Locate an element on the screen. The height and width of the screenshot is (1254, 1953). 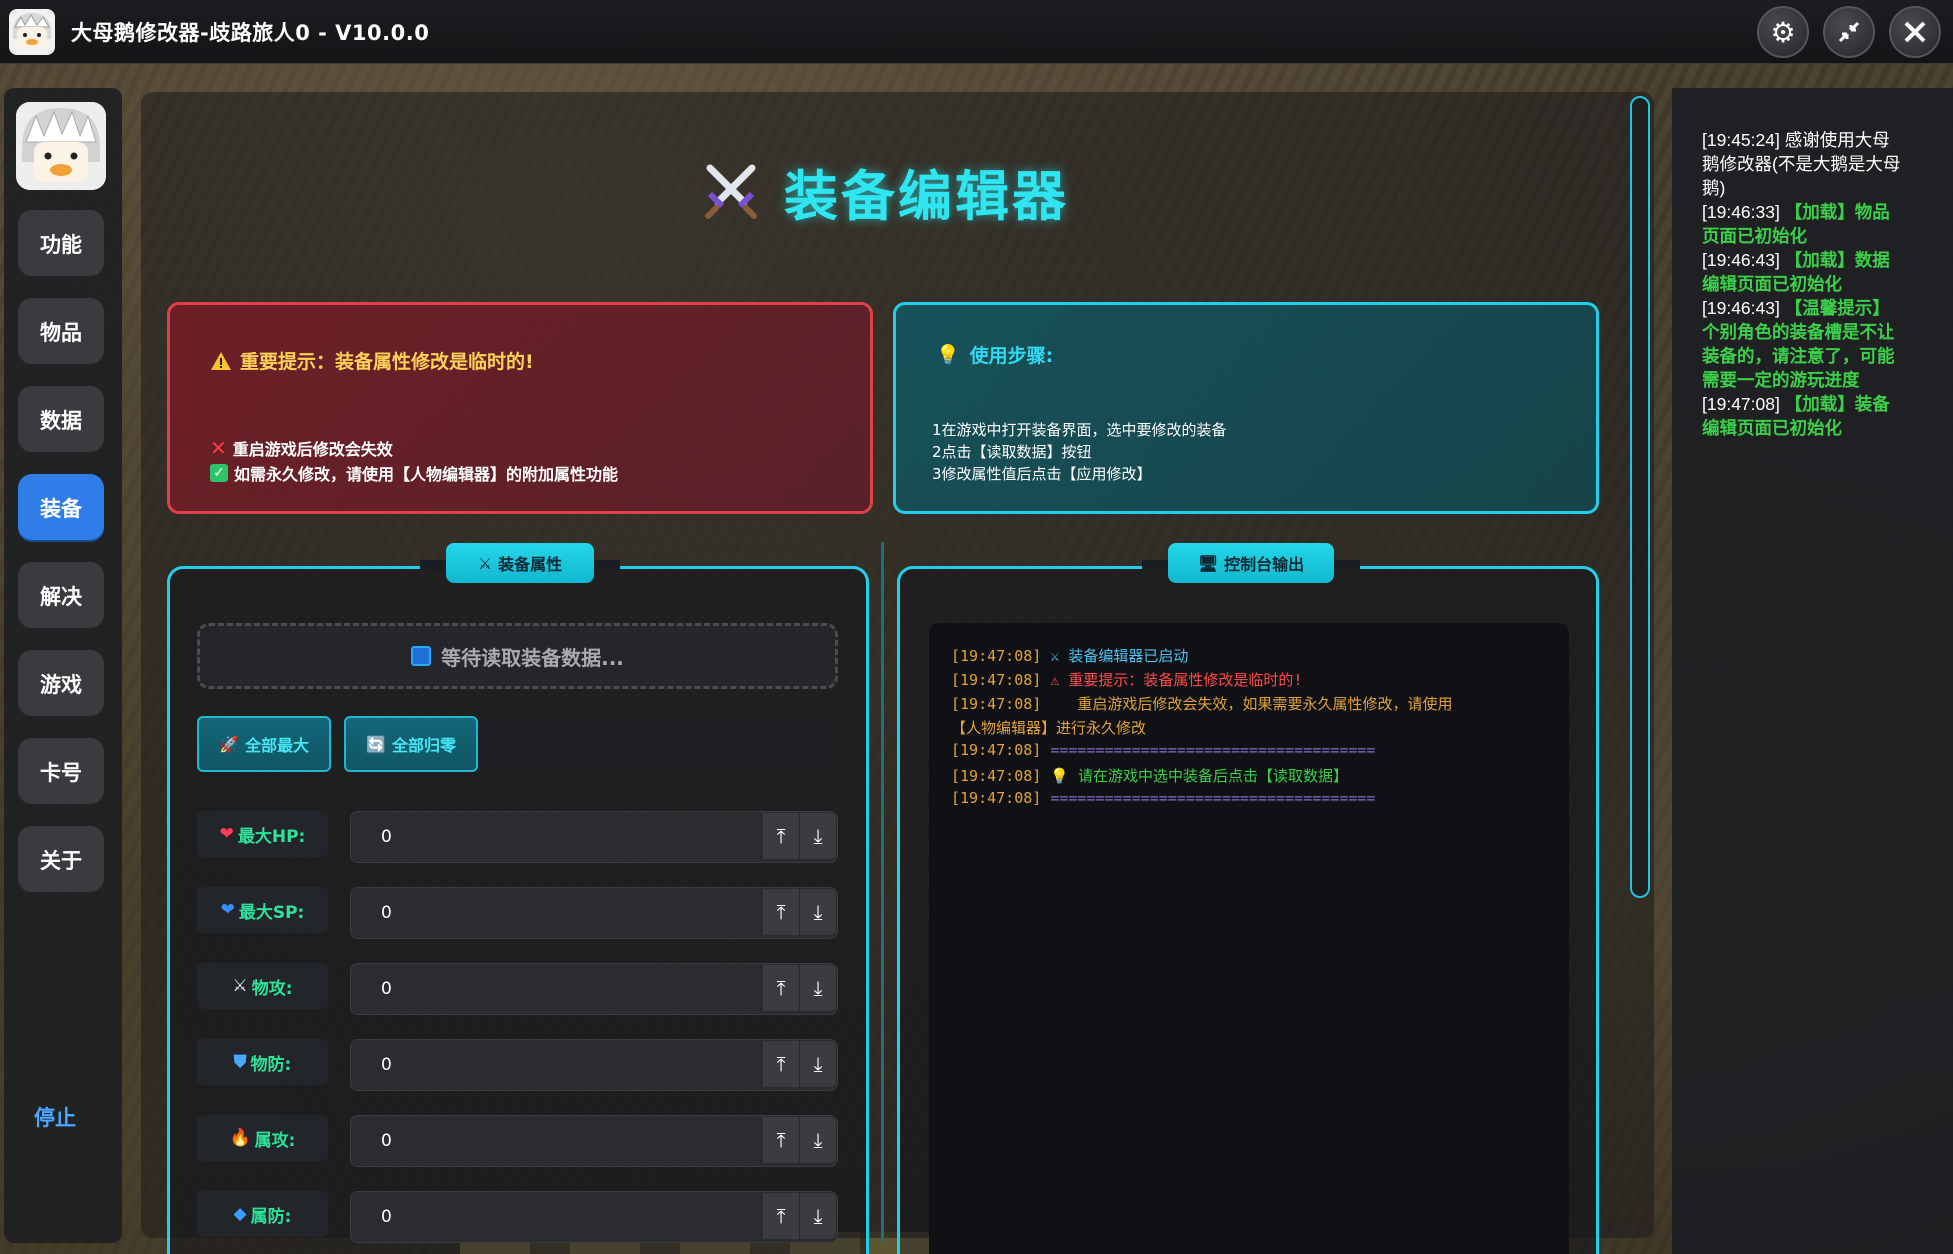
app-icon is located at coordinates (32, 31).